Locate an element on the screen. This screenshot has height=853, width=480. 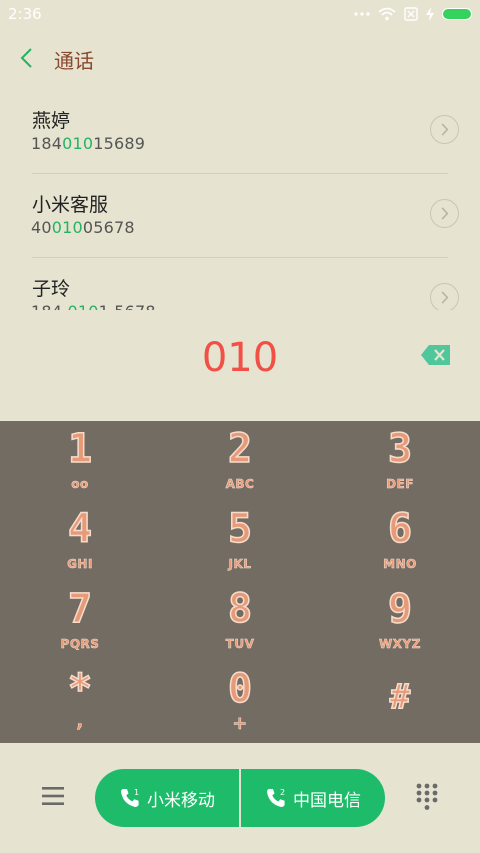
key-letters: PQRS is located at coordinates (80, 644).